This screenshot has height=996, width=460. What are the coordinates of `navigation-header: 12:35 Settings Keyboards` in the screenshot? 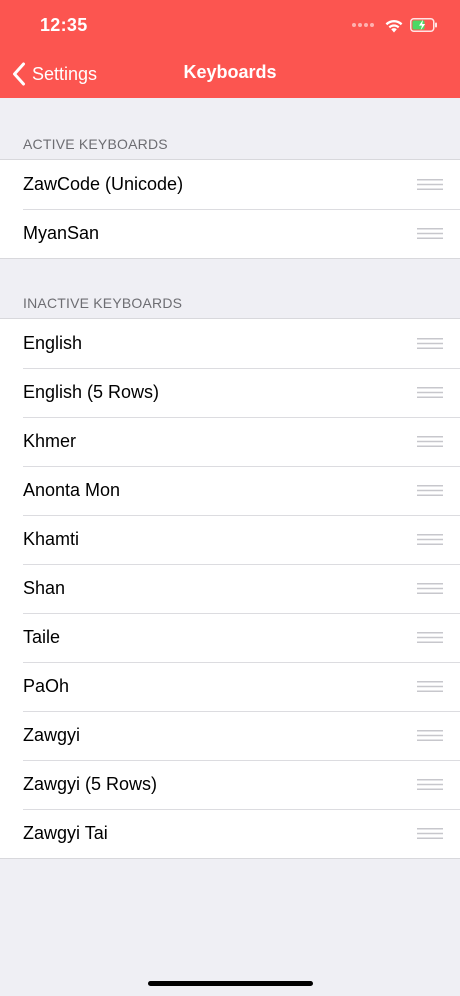 It's located at (230, 49).